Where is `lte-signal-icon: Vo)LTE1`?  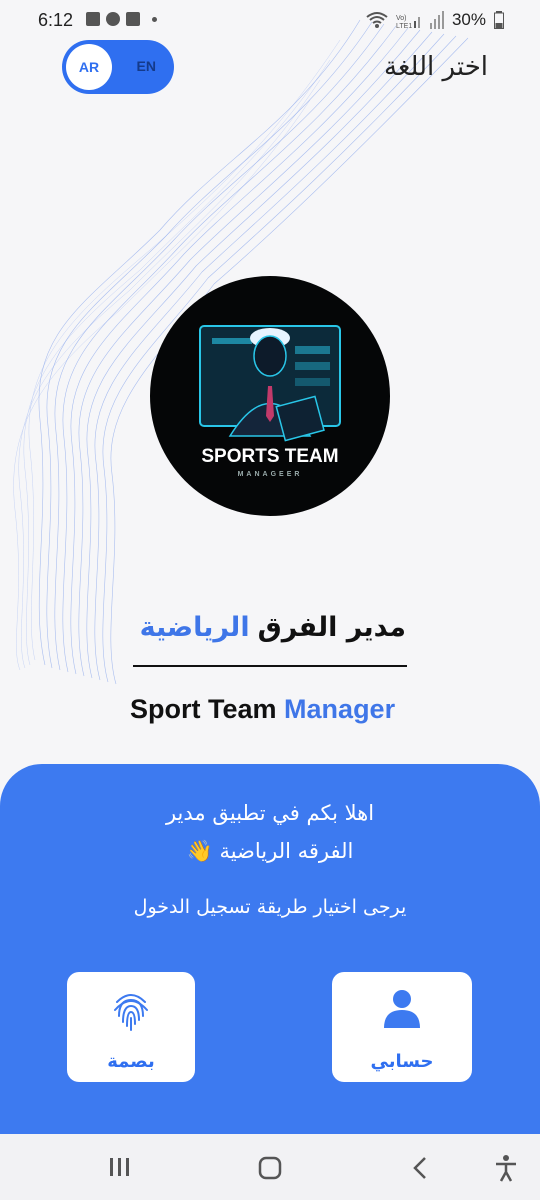
lte-signal-icon: Vo)LTE1 is located at coordinates (408, 22).